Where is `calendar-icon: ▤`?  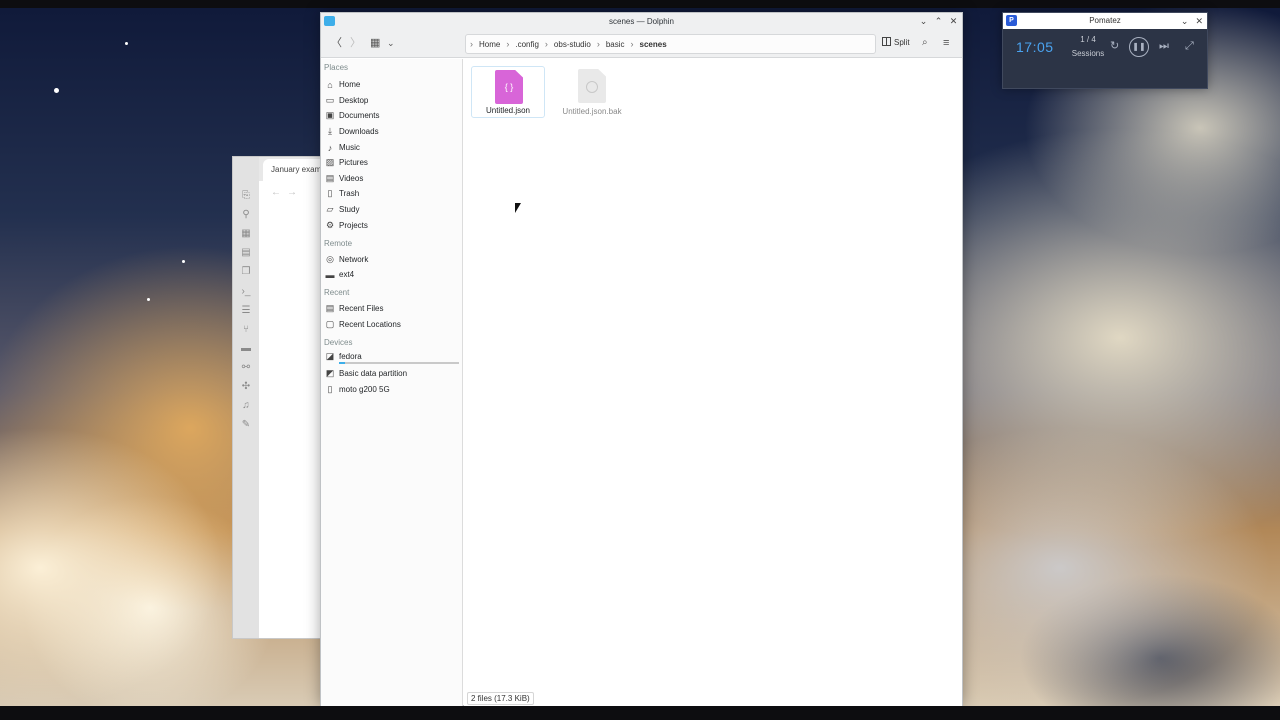
calendar-icon: ▤ is located at coordinates (246, 253).